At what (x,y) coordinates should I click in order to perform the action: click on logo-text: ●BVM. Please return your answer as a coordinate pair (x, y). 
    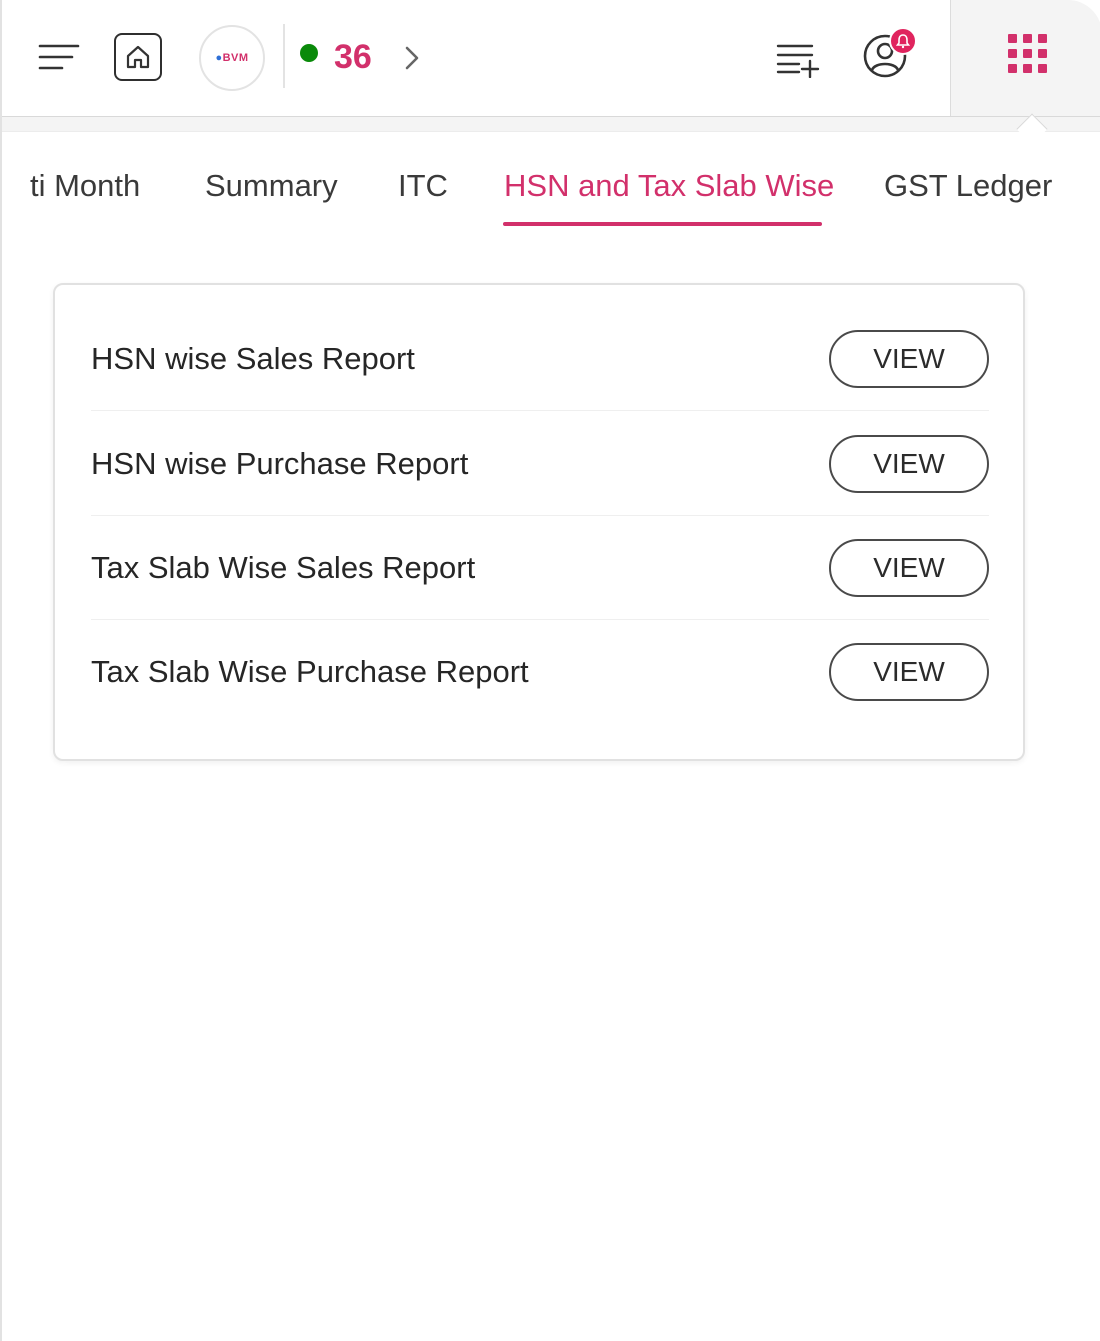
    Looking at the image, I should click on (232, 58).